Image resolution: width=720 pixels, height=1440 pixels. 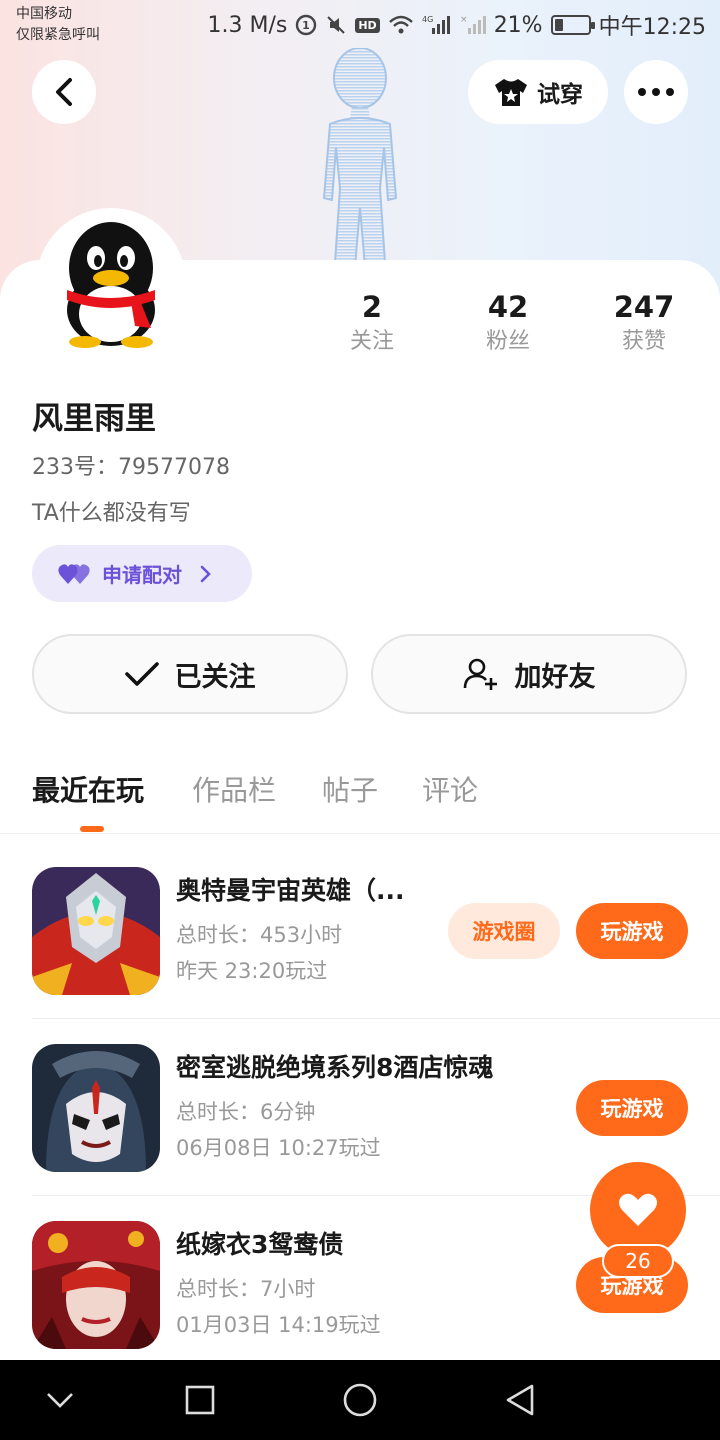 I want to click on back-button, so click(x=64, y=92).